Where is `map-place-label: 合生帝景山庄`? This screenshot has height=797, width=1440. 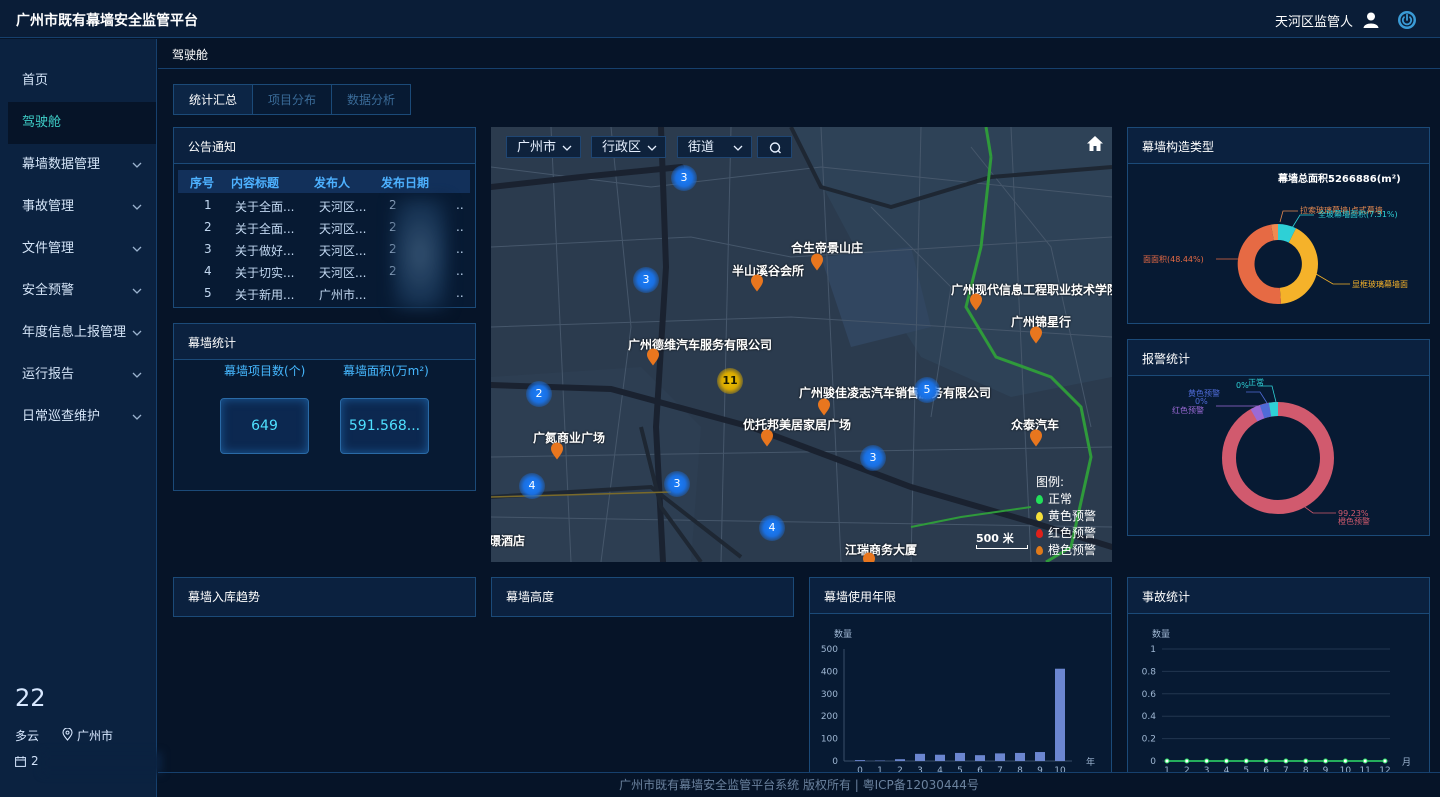 map-place-label: 合生帝景山庄 is located at coordinates (827, 247).